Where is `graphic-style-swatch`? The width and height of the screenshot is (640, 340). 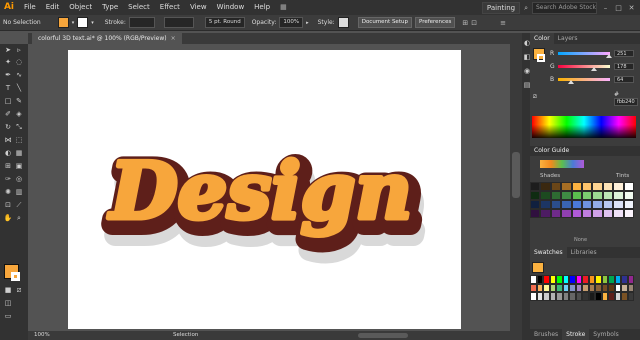 graphic-style-swatch is located at coordinates (343, 22).